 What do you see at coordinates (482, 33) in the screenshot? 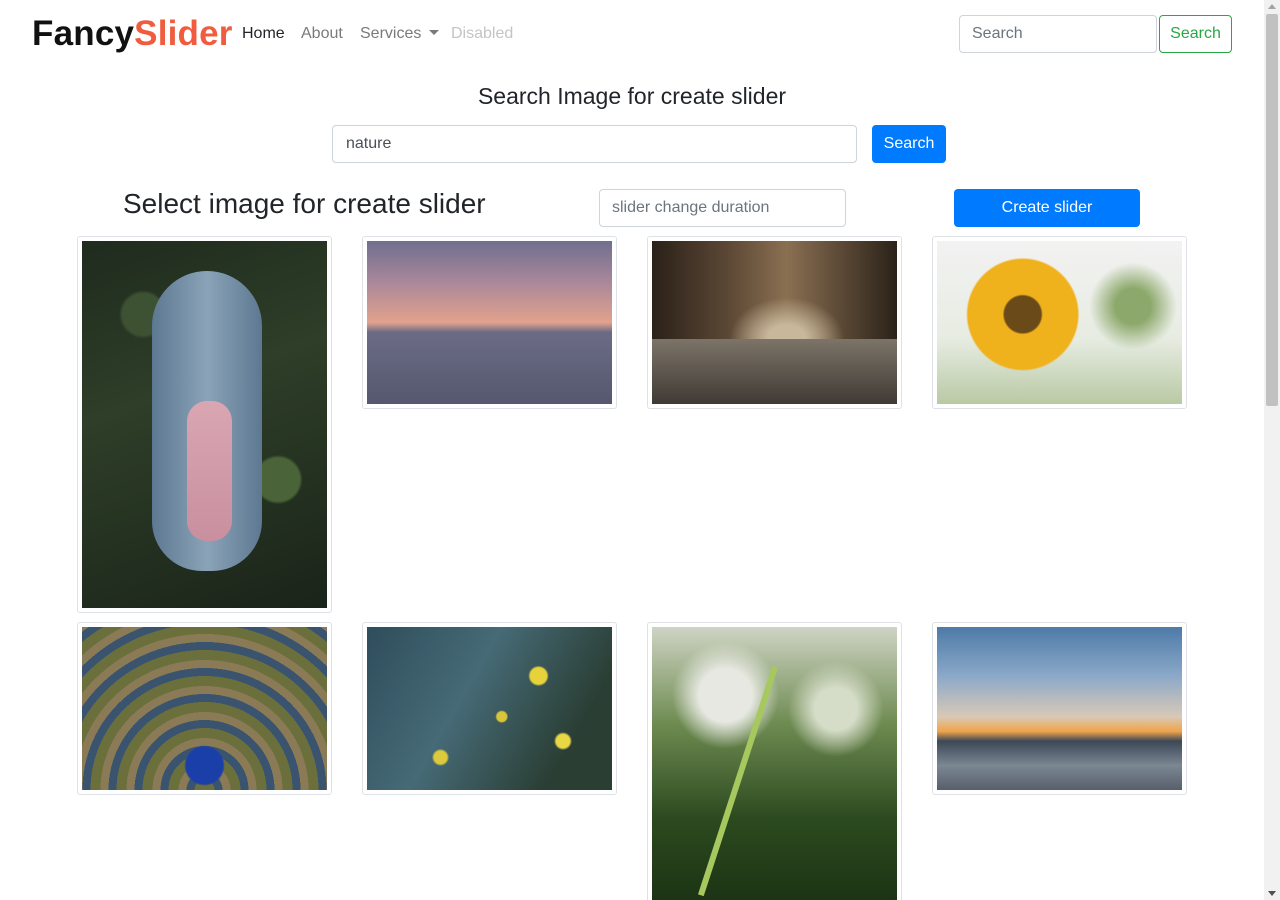
I see `nav-link-disabled: Disabled` at bounding box center [482, 33].